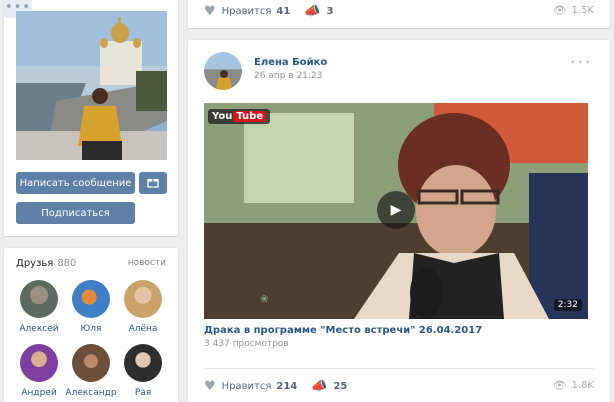 The width and height of the screenshot is (614, 402). What do you see at coordinates (223, 71) in the screenshot?
I see `author-avatar` at bounding box center [223, 71].